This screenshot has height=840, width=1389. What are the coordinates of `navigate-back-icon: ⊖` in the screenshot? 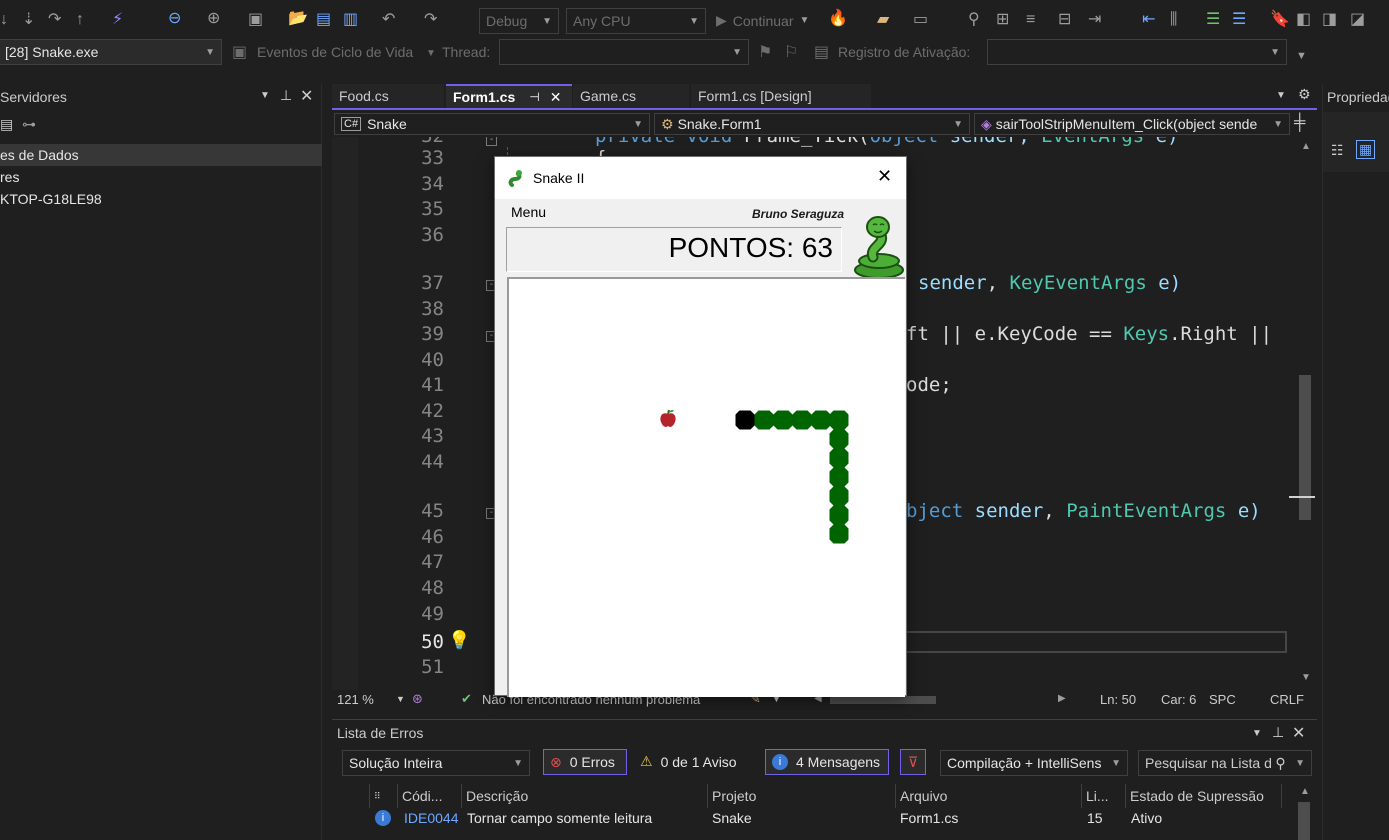 It's located at (174, 19).